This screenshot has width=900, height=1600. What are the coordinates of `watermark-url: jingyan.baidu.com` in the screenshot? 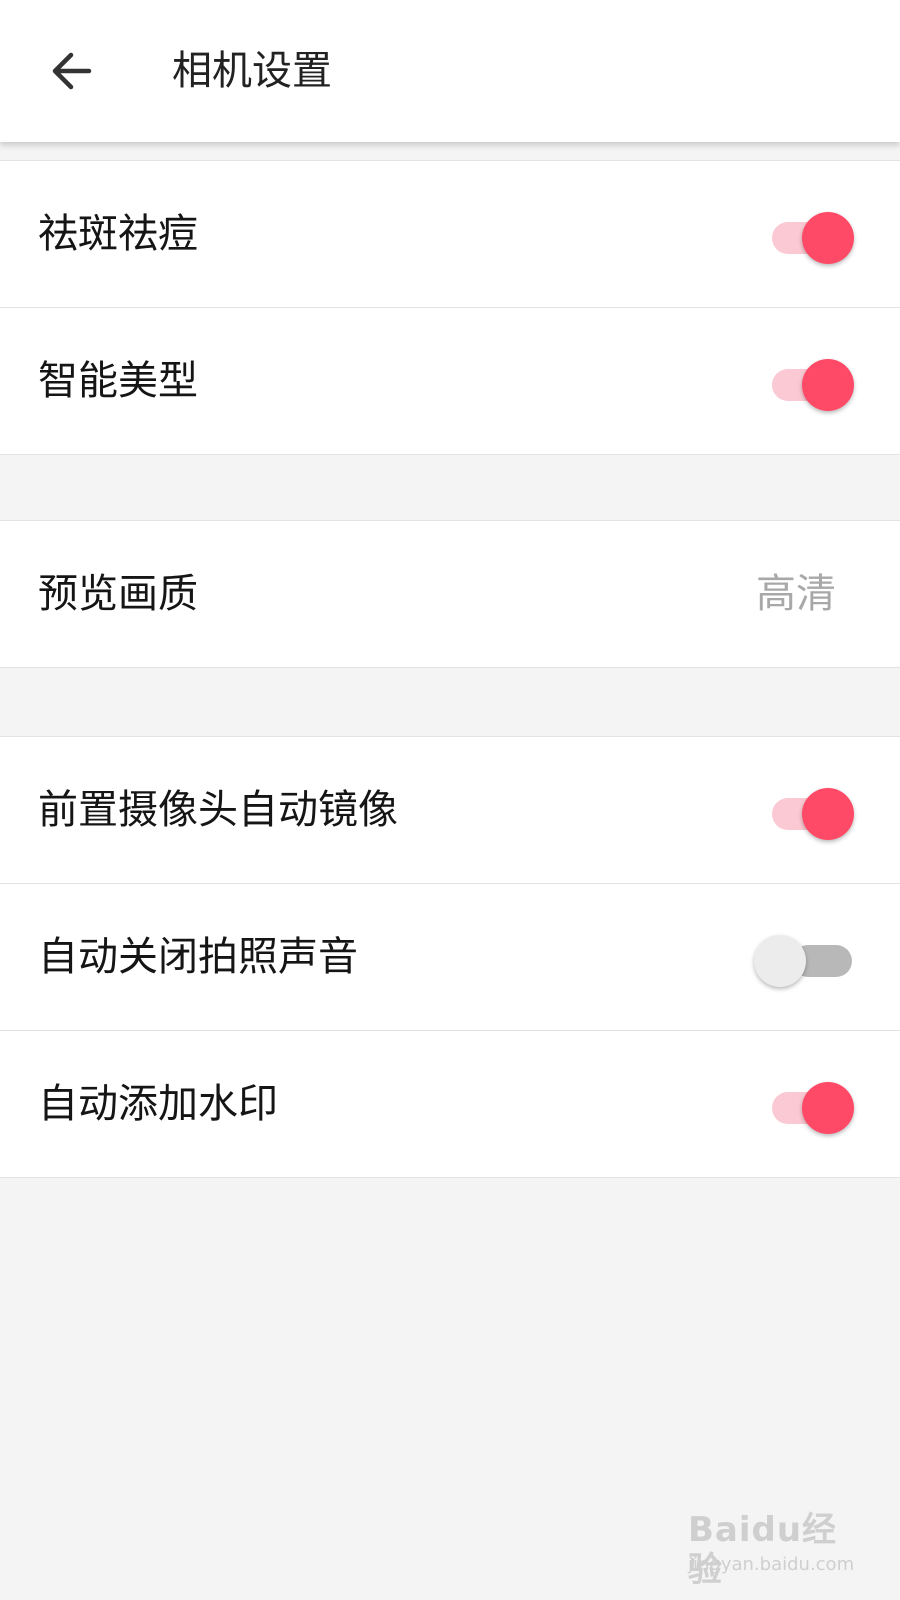 It's located at (771, 1564).